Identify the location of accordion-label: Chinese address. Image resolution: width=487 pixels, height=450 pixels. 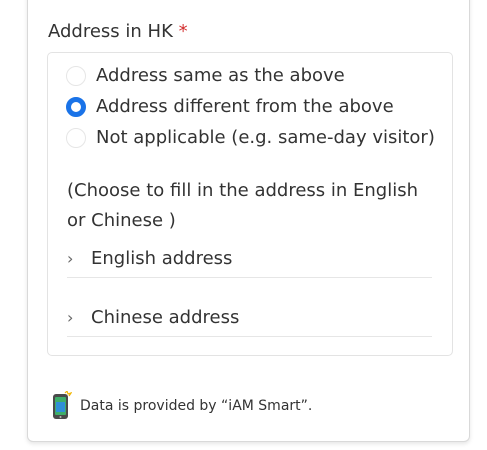
(165, 317).